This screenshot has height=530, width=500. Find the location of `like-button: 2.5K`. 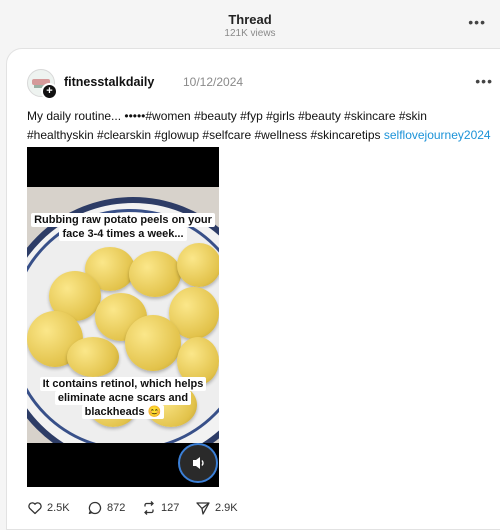

like-button: 2.5K is located at coordinates (48, 508).